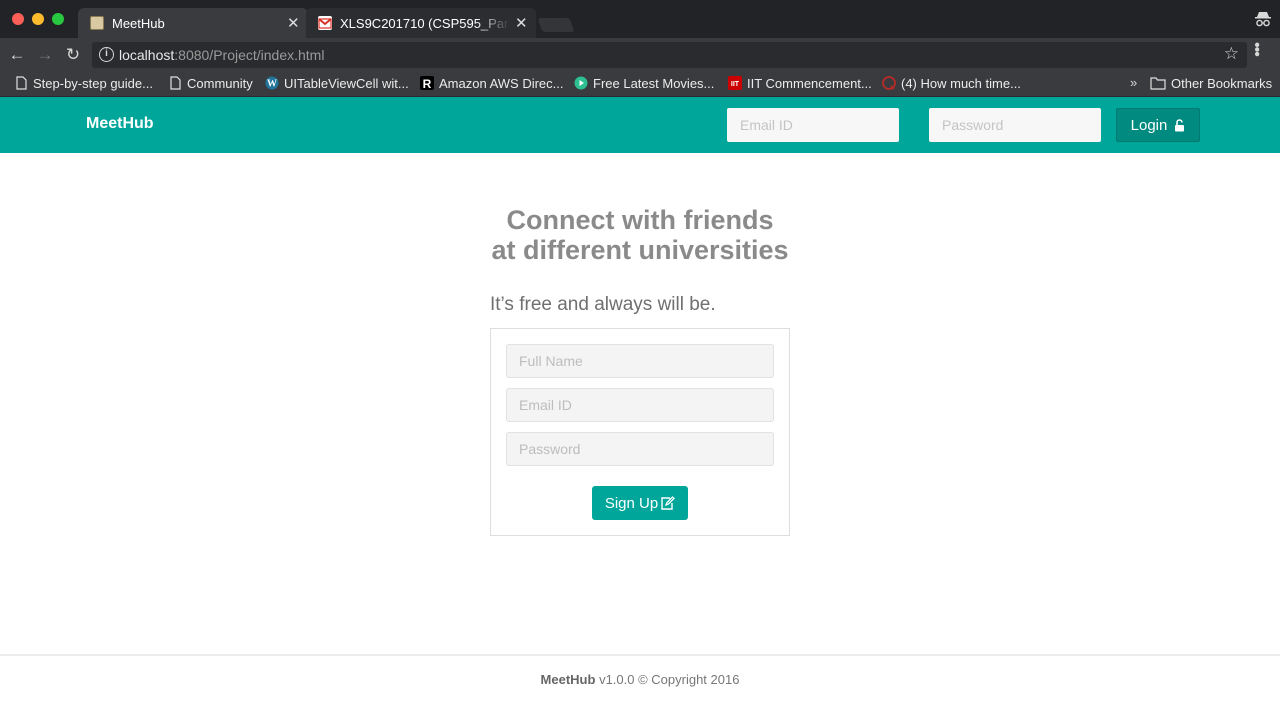 The width and height of the screenshot is (1280, 702). Describe the element at coordinates (640, 250) in the screenshot. I see `hero-line-2: at different universities` at that location.